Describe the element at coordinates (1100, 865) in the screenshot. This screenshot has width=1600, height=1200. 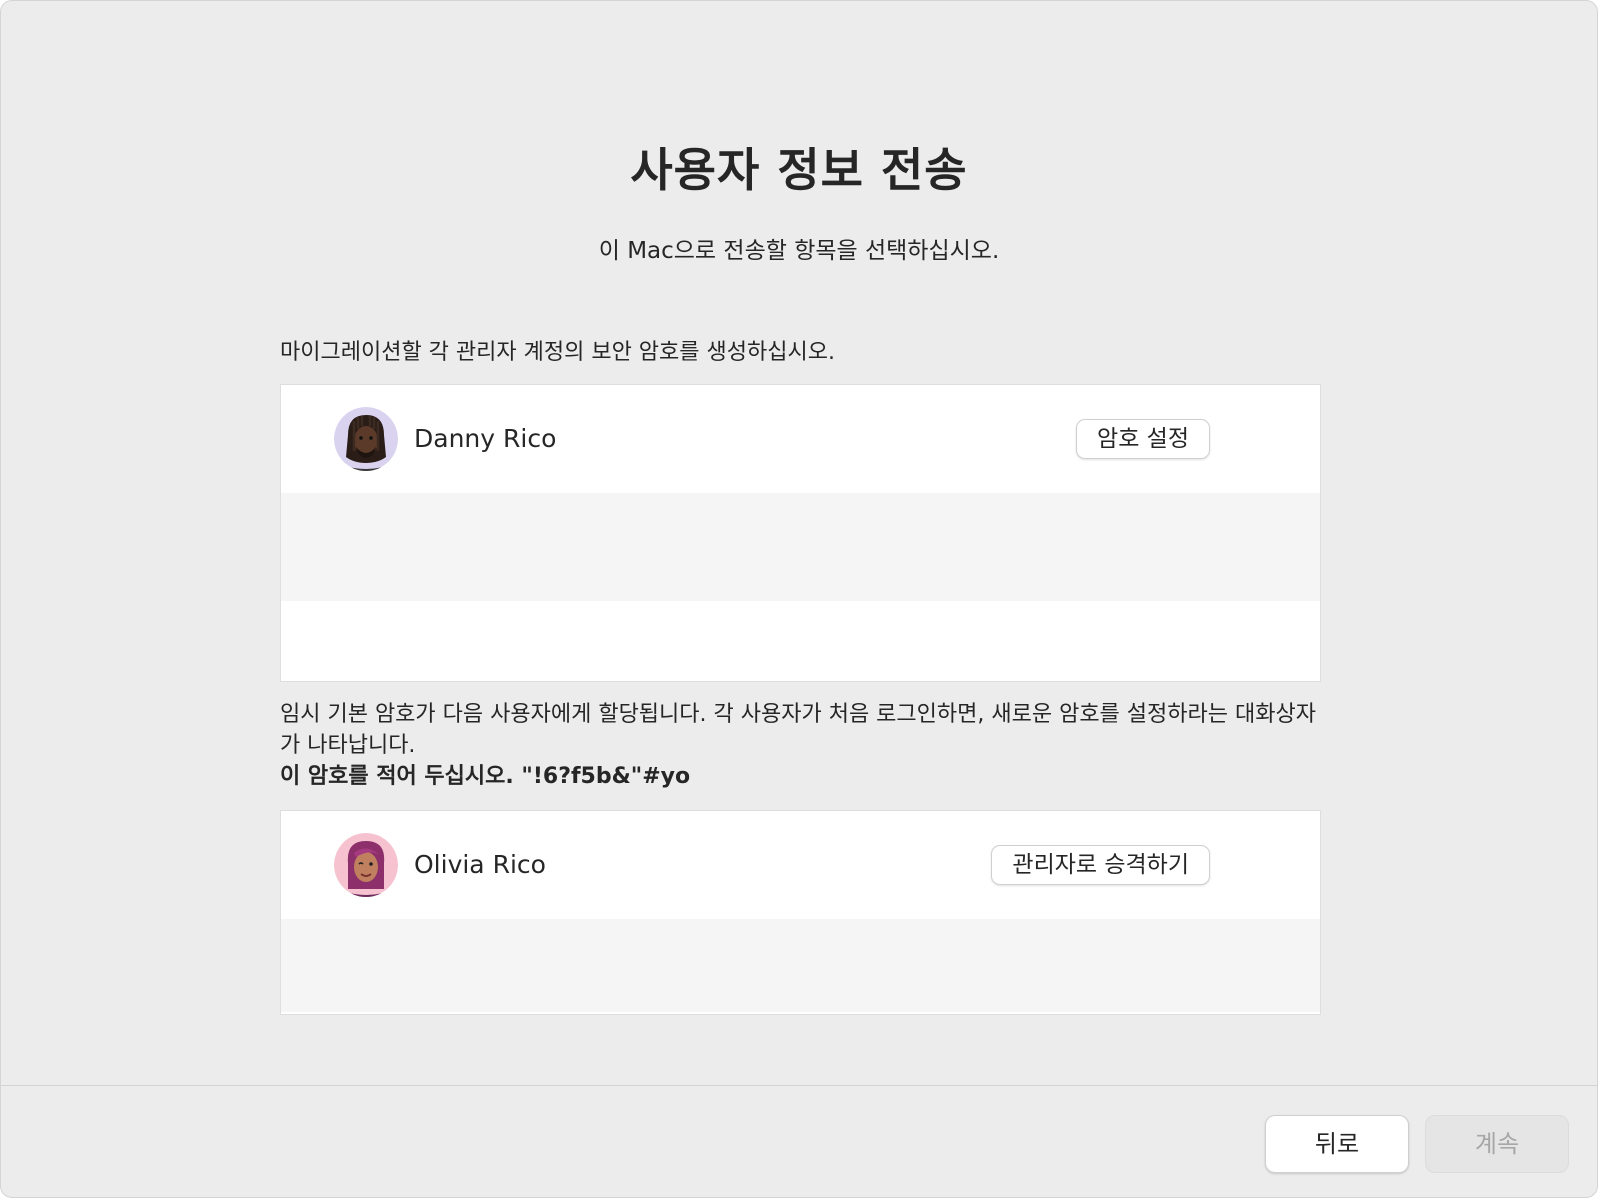
I see `promote-to-admin-button: 관리자로 승격하기` at that location.